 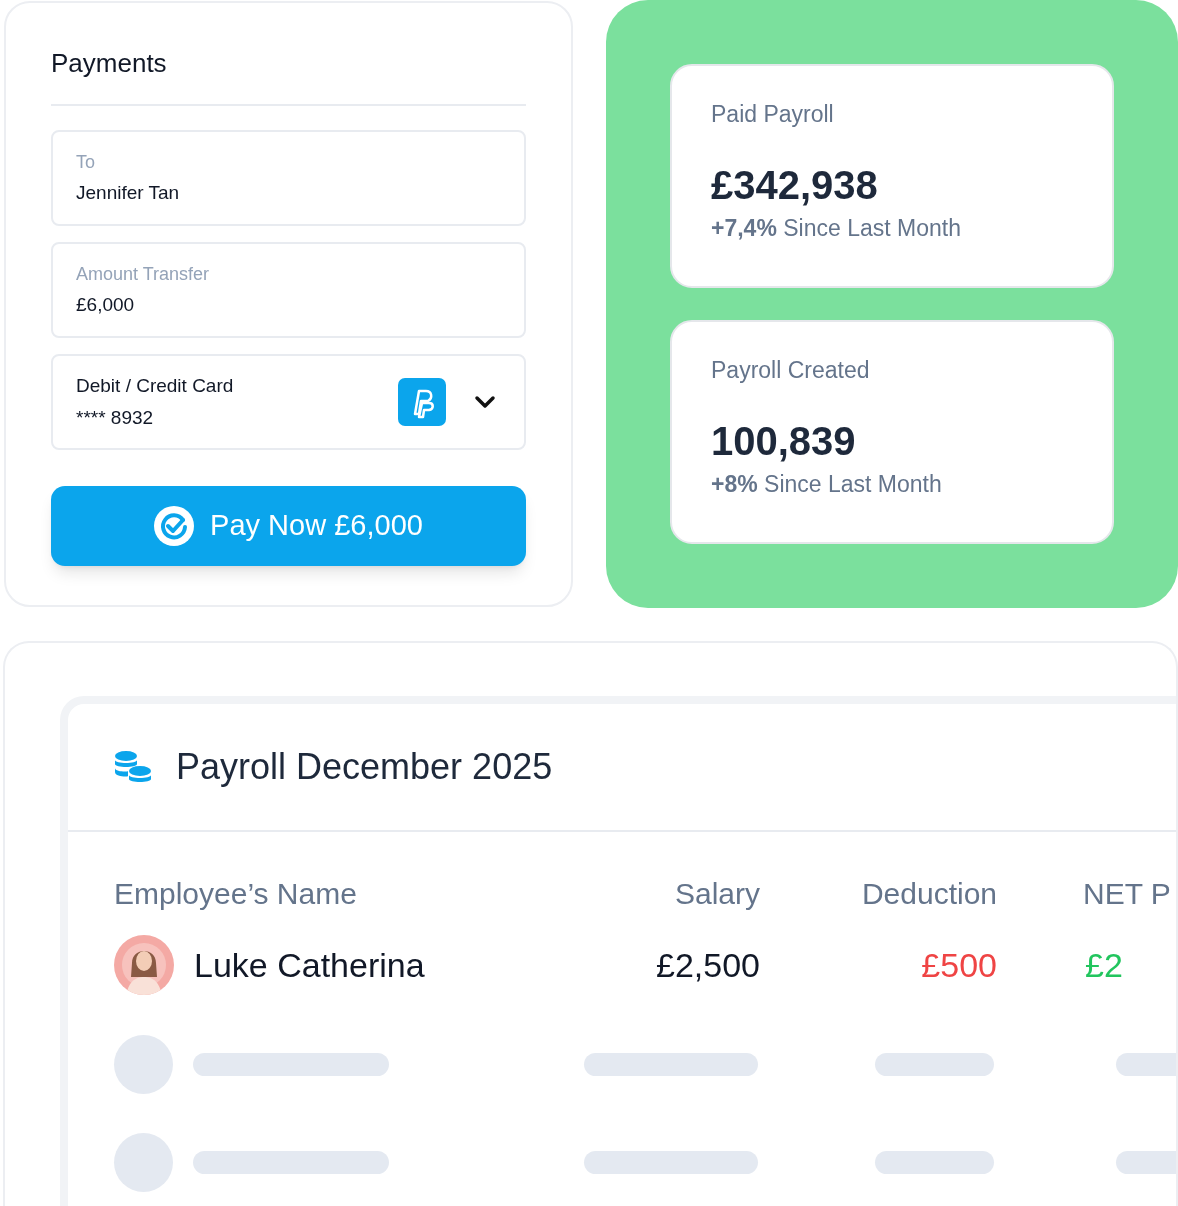 I want to click on column-header: Salary, so click(x=716, y=894).